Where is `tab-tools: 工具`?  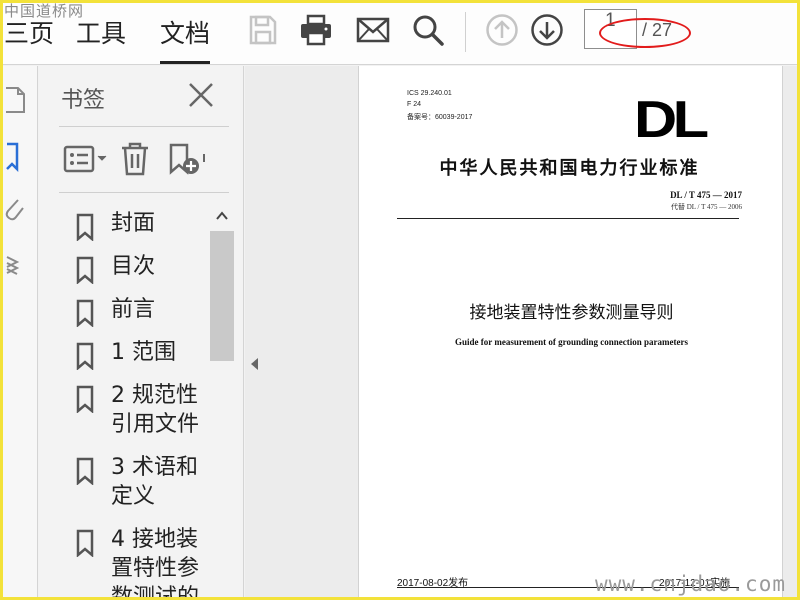 tab-tools: 工具 is located at coordinates (101, 39).